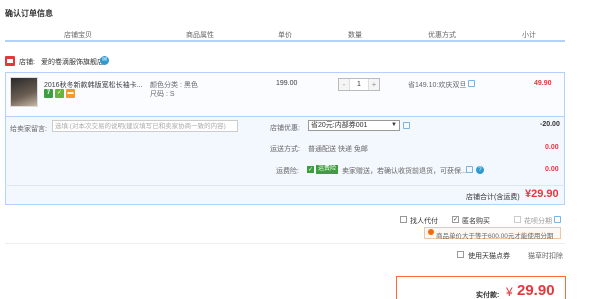 This screenshot has width=600, height=299. I want to click on shop-total-label: 店铺合计(含运费), so click(493, 197).